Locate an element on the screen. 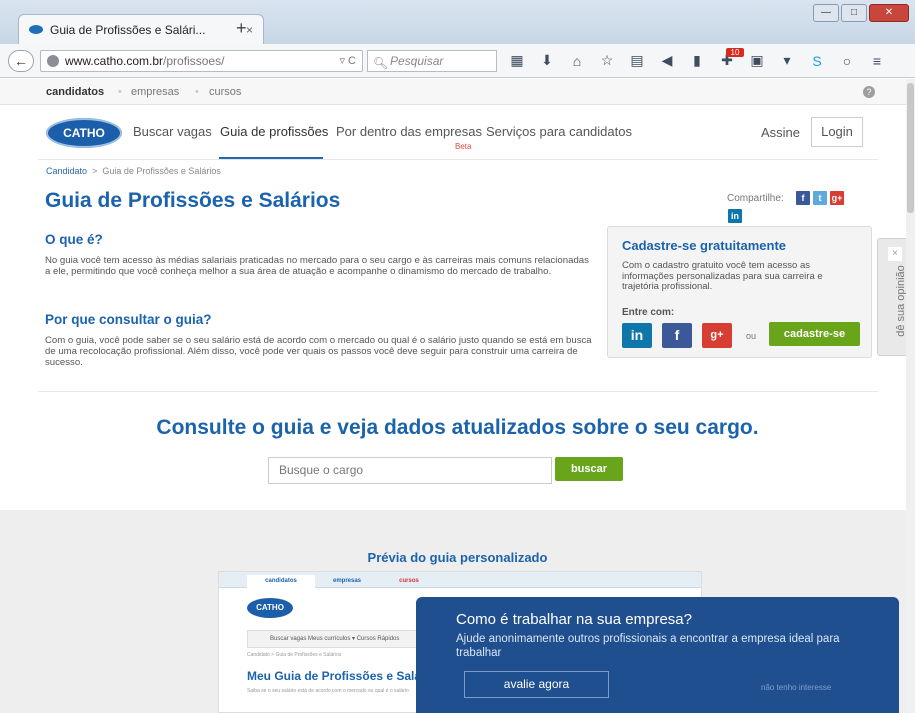 The image size is (915, 713). facebook-login-icon: f is located at coordinates (677, 335).